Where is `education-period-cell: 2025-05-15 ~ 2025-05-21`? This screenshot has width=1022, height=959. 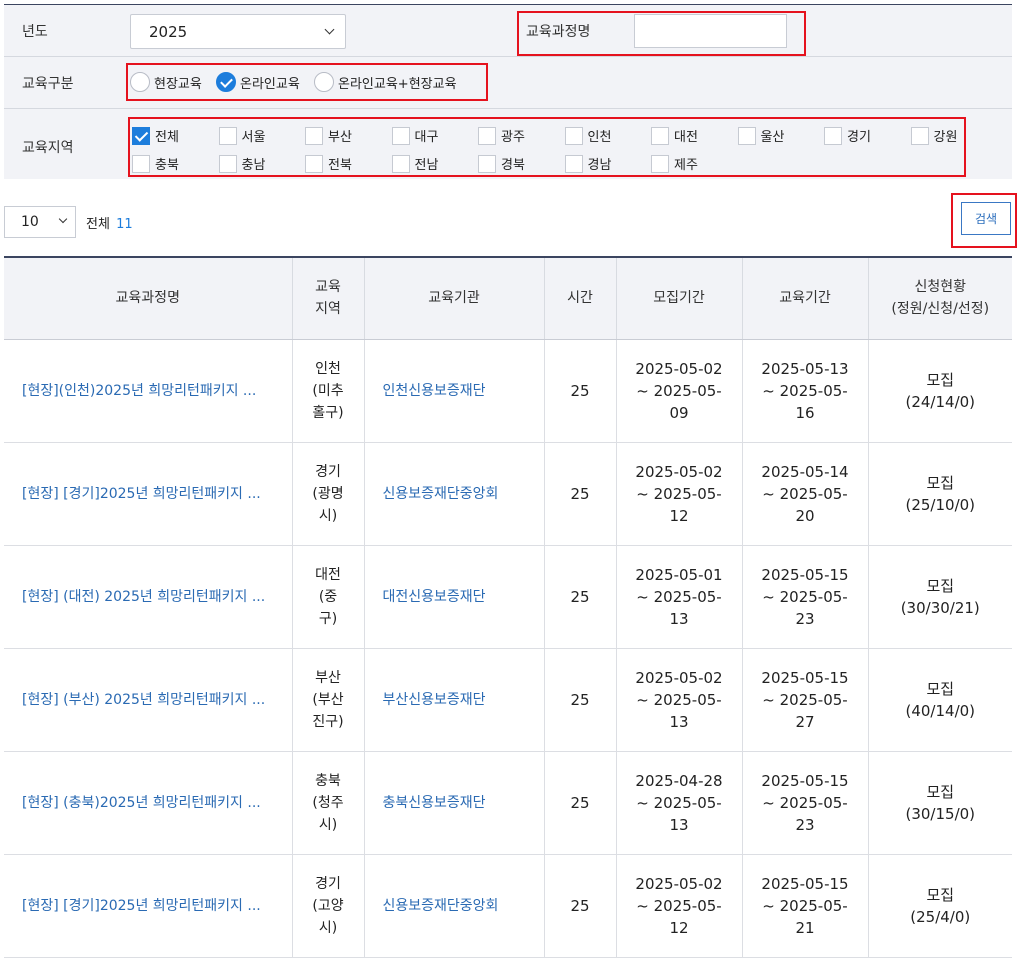
education-period-cell: 2025-05-15 ~ 2025-05-21 is located at coordinates (804, 906).